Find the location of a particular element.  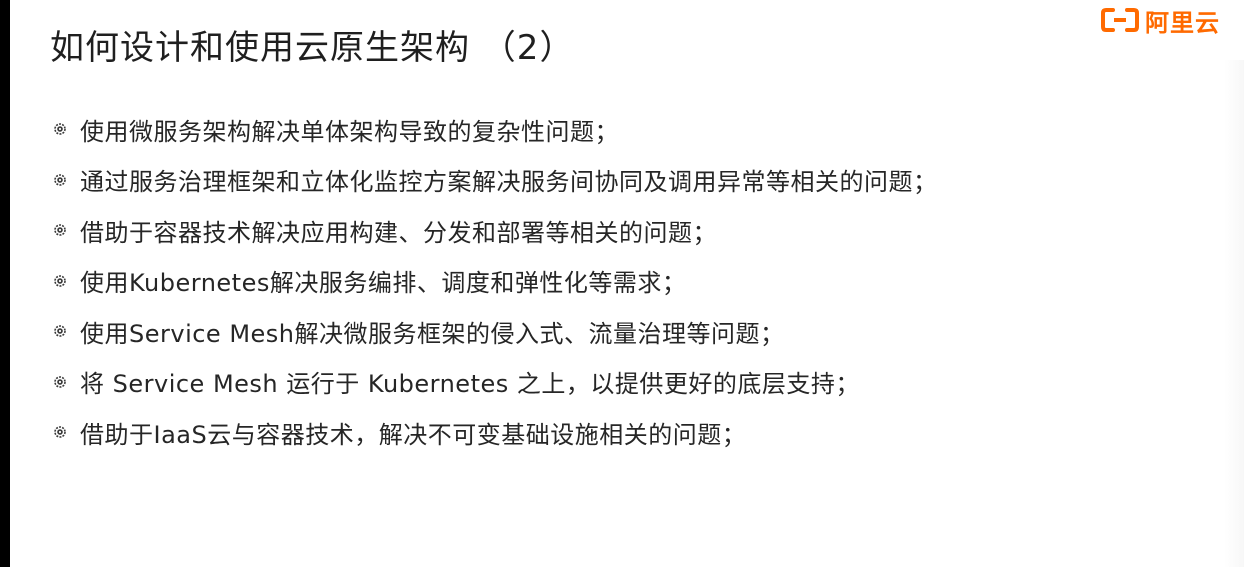

bullet-text: 借助于IaaS云与容器技术，解决不可变基础设施相关的问题； is located at coordinates (413, 434).